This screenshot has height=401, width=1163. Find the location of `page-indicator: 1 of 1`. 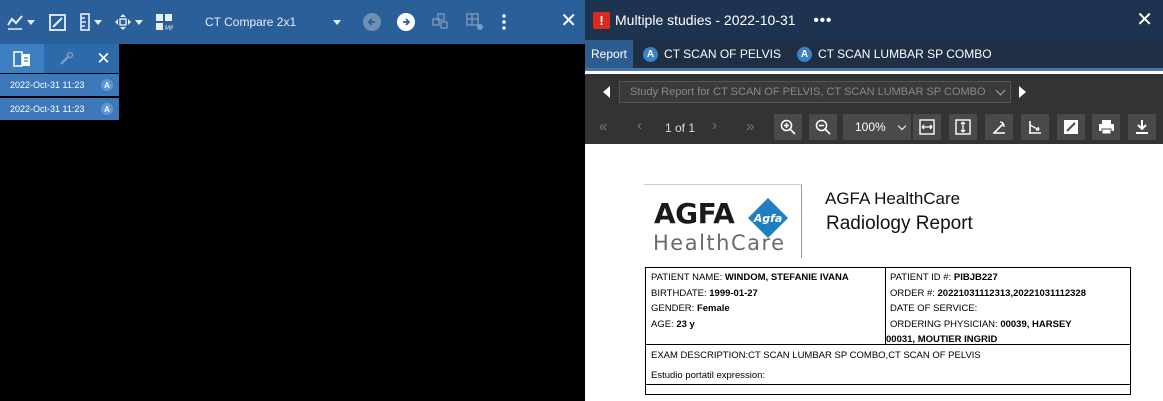

page-indicator: 1 of 1 is located at coordinates (680, 128).